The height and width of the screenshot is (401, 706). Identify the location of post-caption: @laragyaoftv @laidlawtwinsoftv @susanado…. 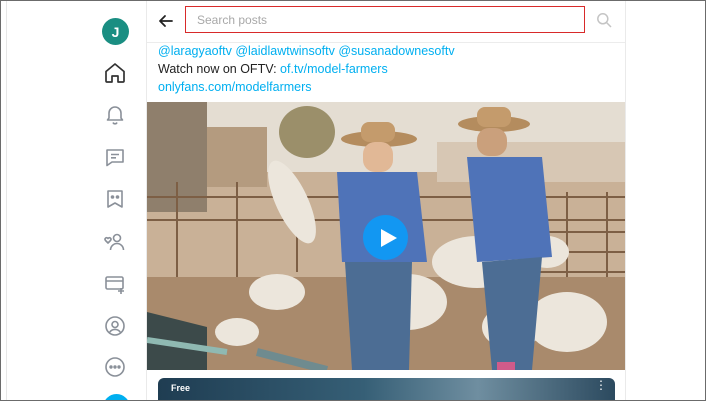
(306, 69).